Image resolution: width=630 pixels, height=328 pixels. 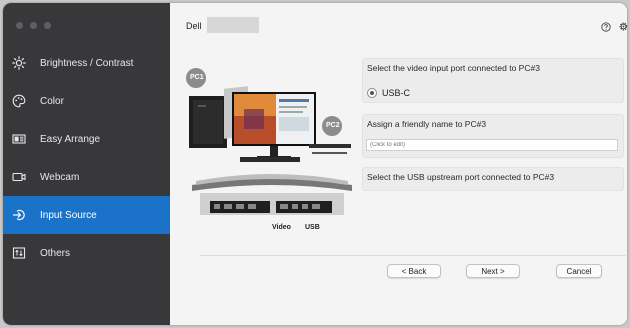 I want to click on friendly-name-input, so click(x=492, y=145).